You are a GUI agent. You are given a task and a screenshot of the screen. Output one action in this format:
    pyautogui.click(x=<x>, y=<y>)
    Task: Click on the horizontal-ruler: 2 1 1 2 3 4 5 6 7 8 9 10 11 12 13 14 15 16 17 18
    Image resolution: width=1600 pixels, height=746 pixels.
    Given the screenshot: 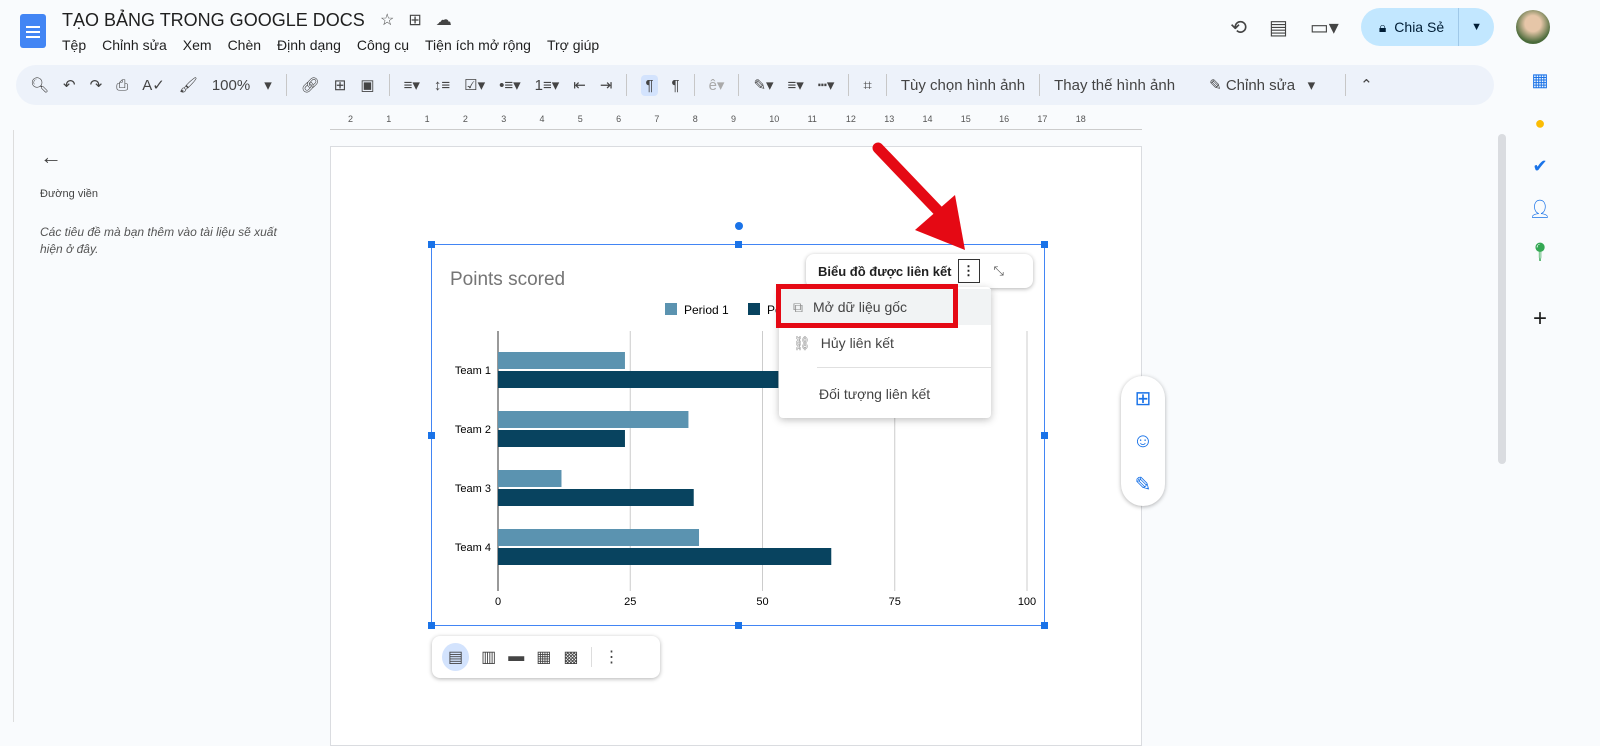 What is the action you would take?
    pyautogui.click(x=736, y=121)
    